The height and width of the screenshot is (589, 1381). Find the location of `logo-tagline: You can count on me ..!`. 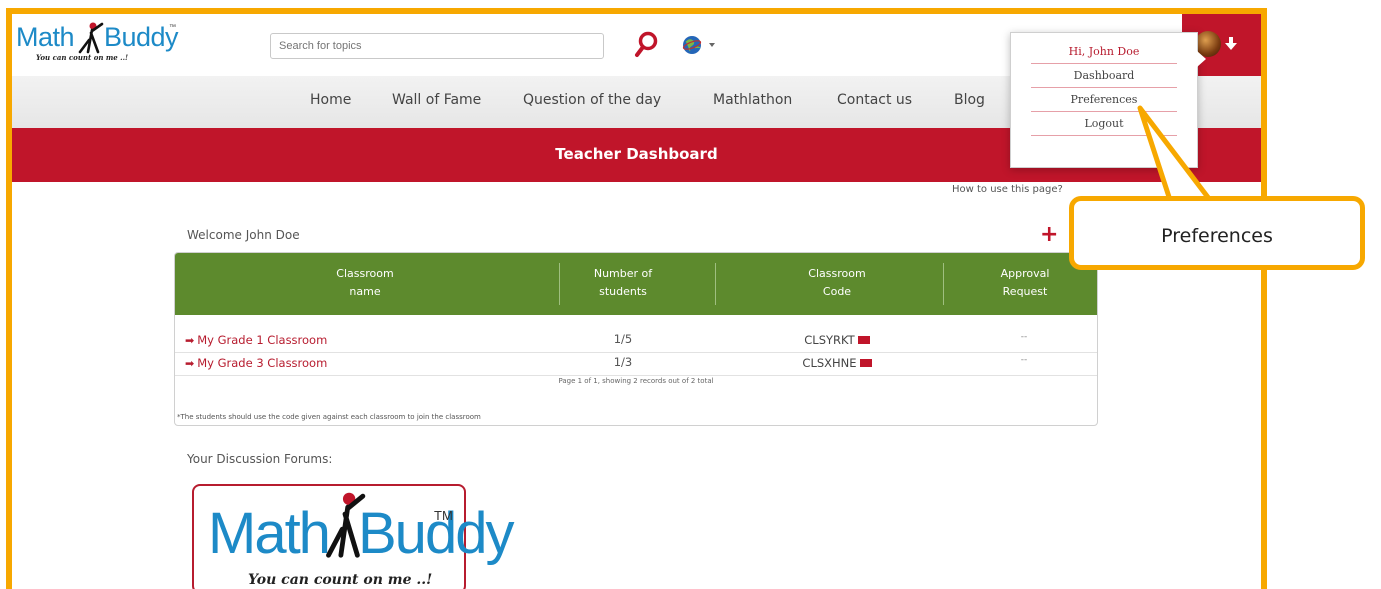

logo-tagline: You can count on me ..! is located at coordinates (82, 57).